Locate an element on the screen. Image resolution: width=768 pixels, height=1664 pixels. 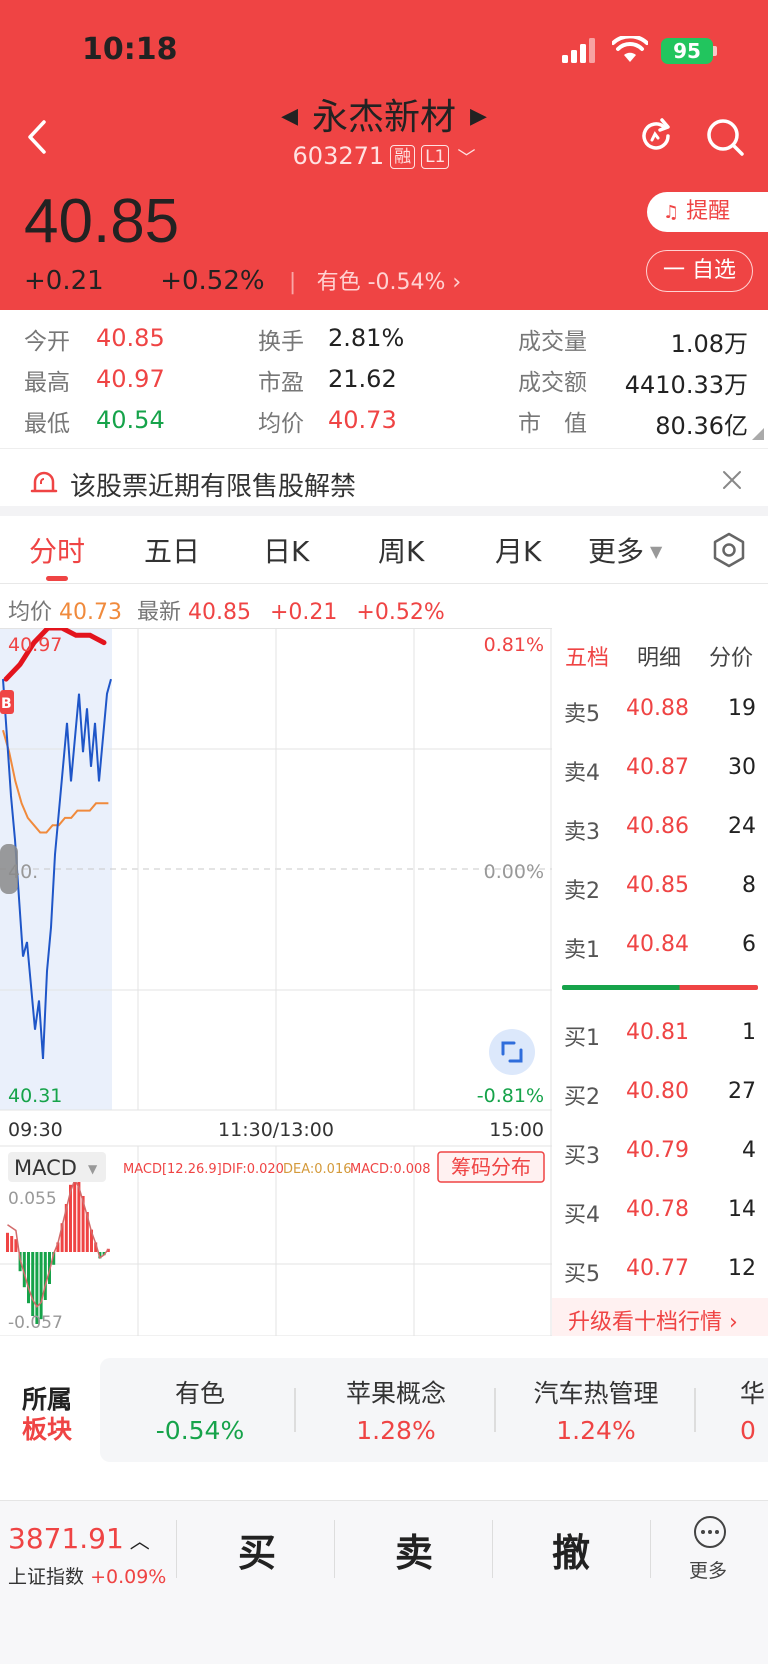
alarm-icon is located at coordinates (44, 482).